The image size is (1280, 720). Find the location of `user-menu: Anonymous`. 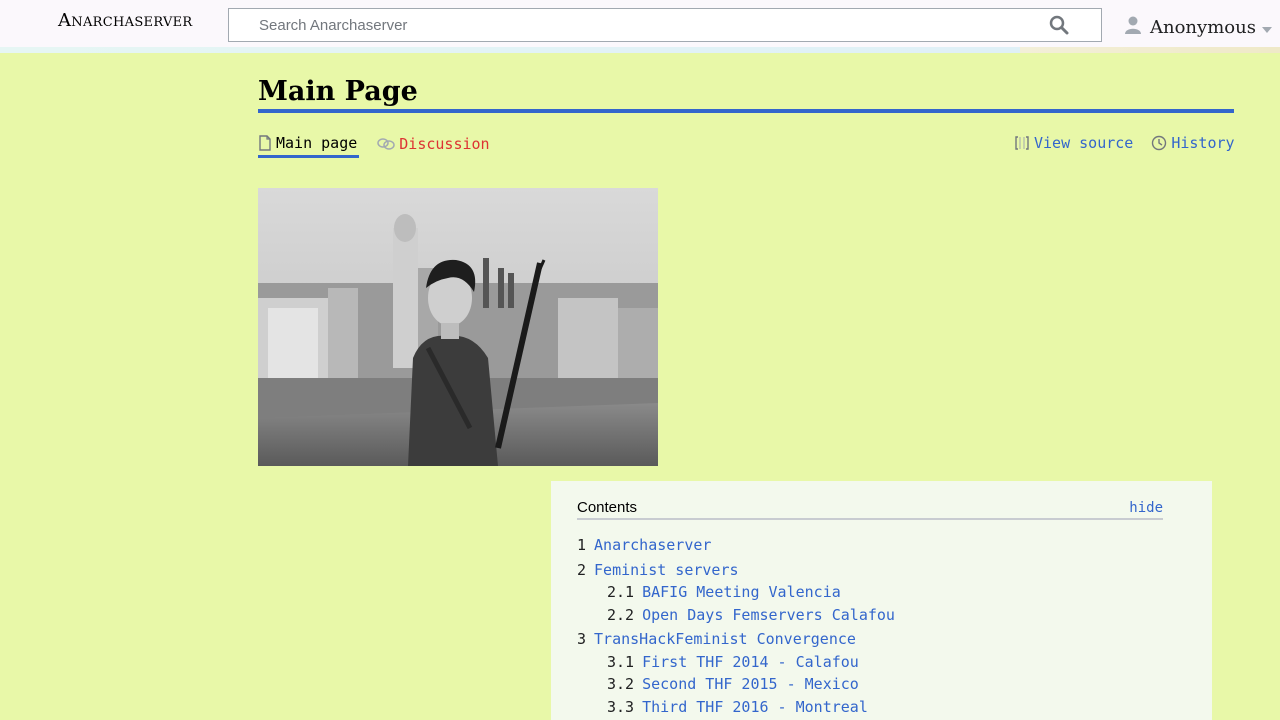

user-menu: Anonymous is located at coordinates (1198, 27).